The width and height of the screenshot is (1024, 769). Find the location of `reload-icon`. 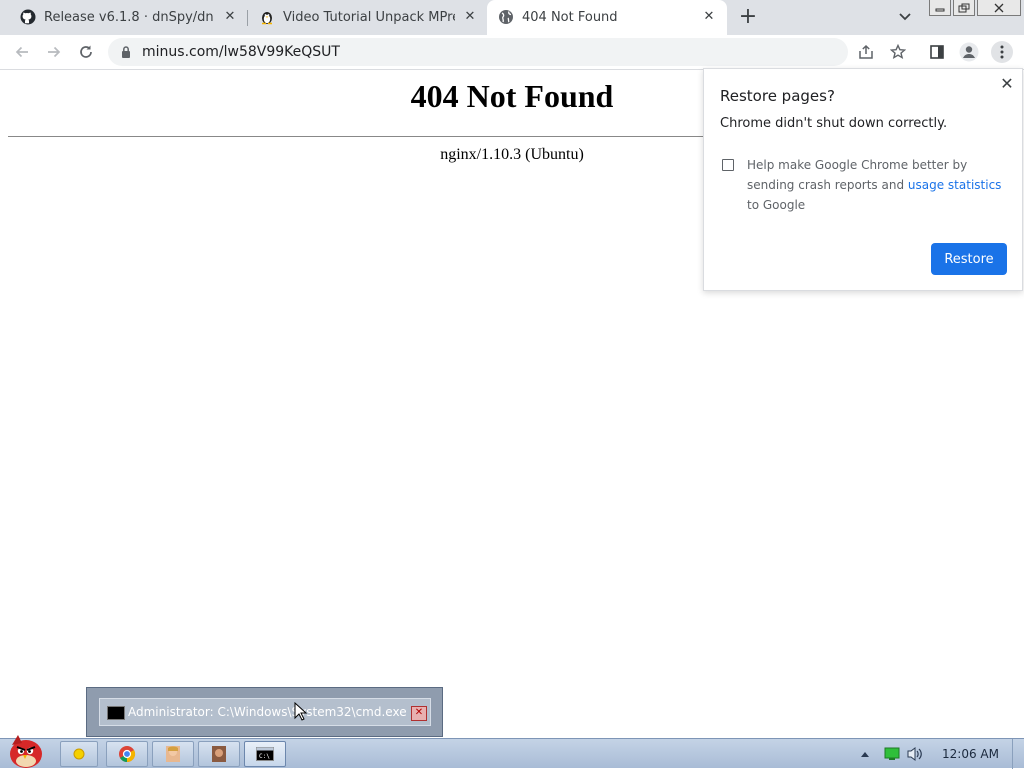

reload-icon is located at coordinates (86, 52).